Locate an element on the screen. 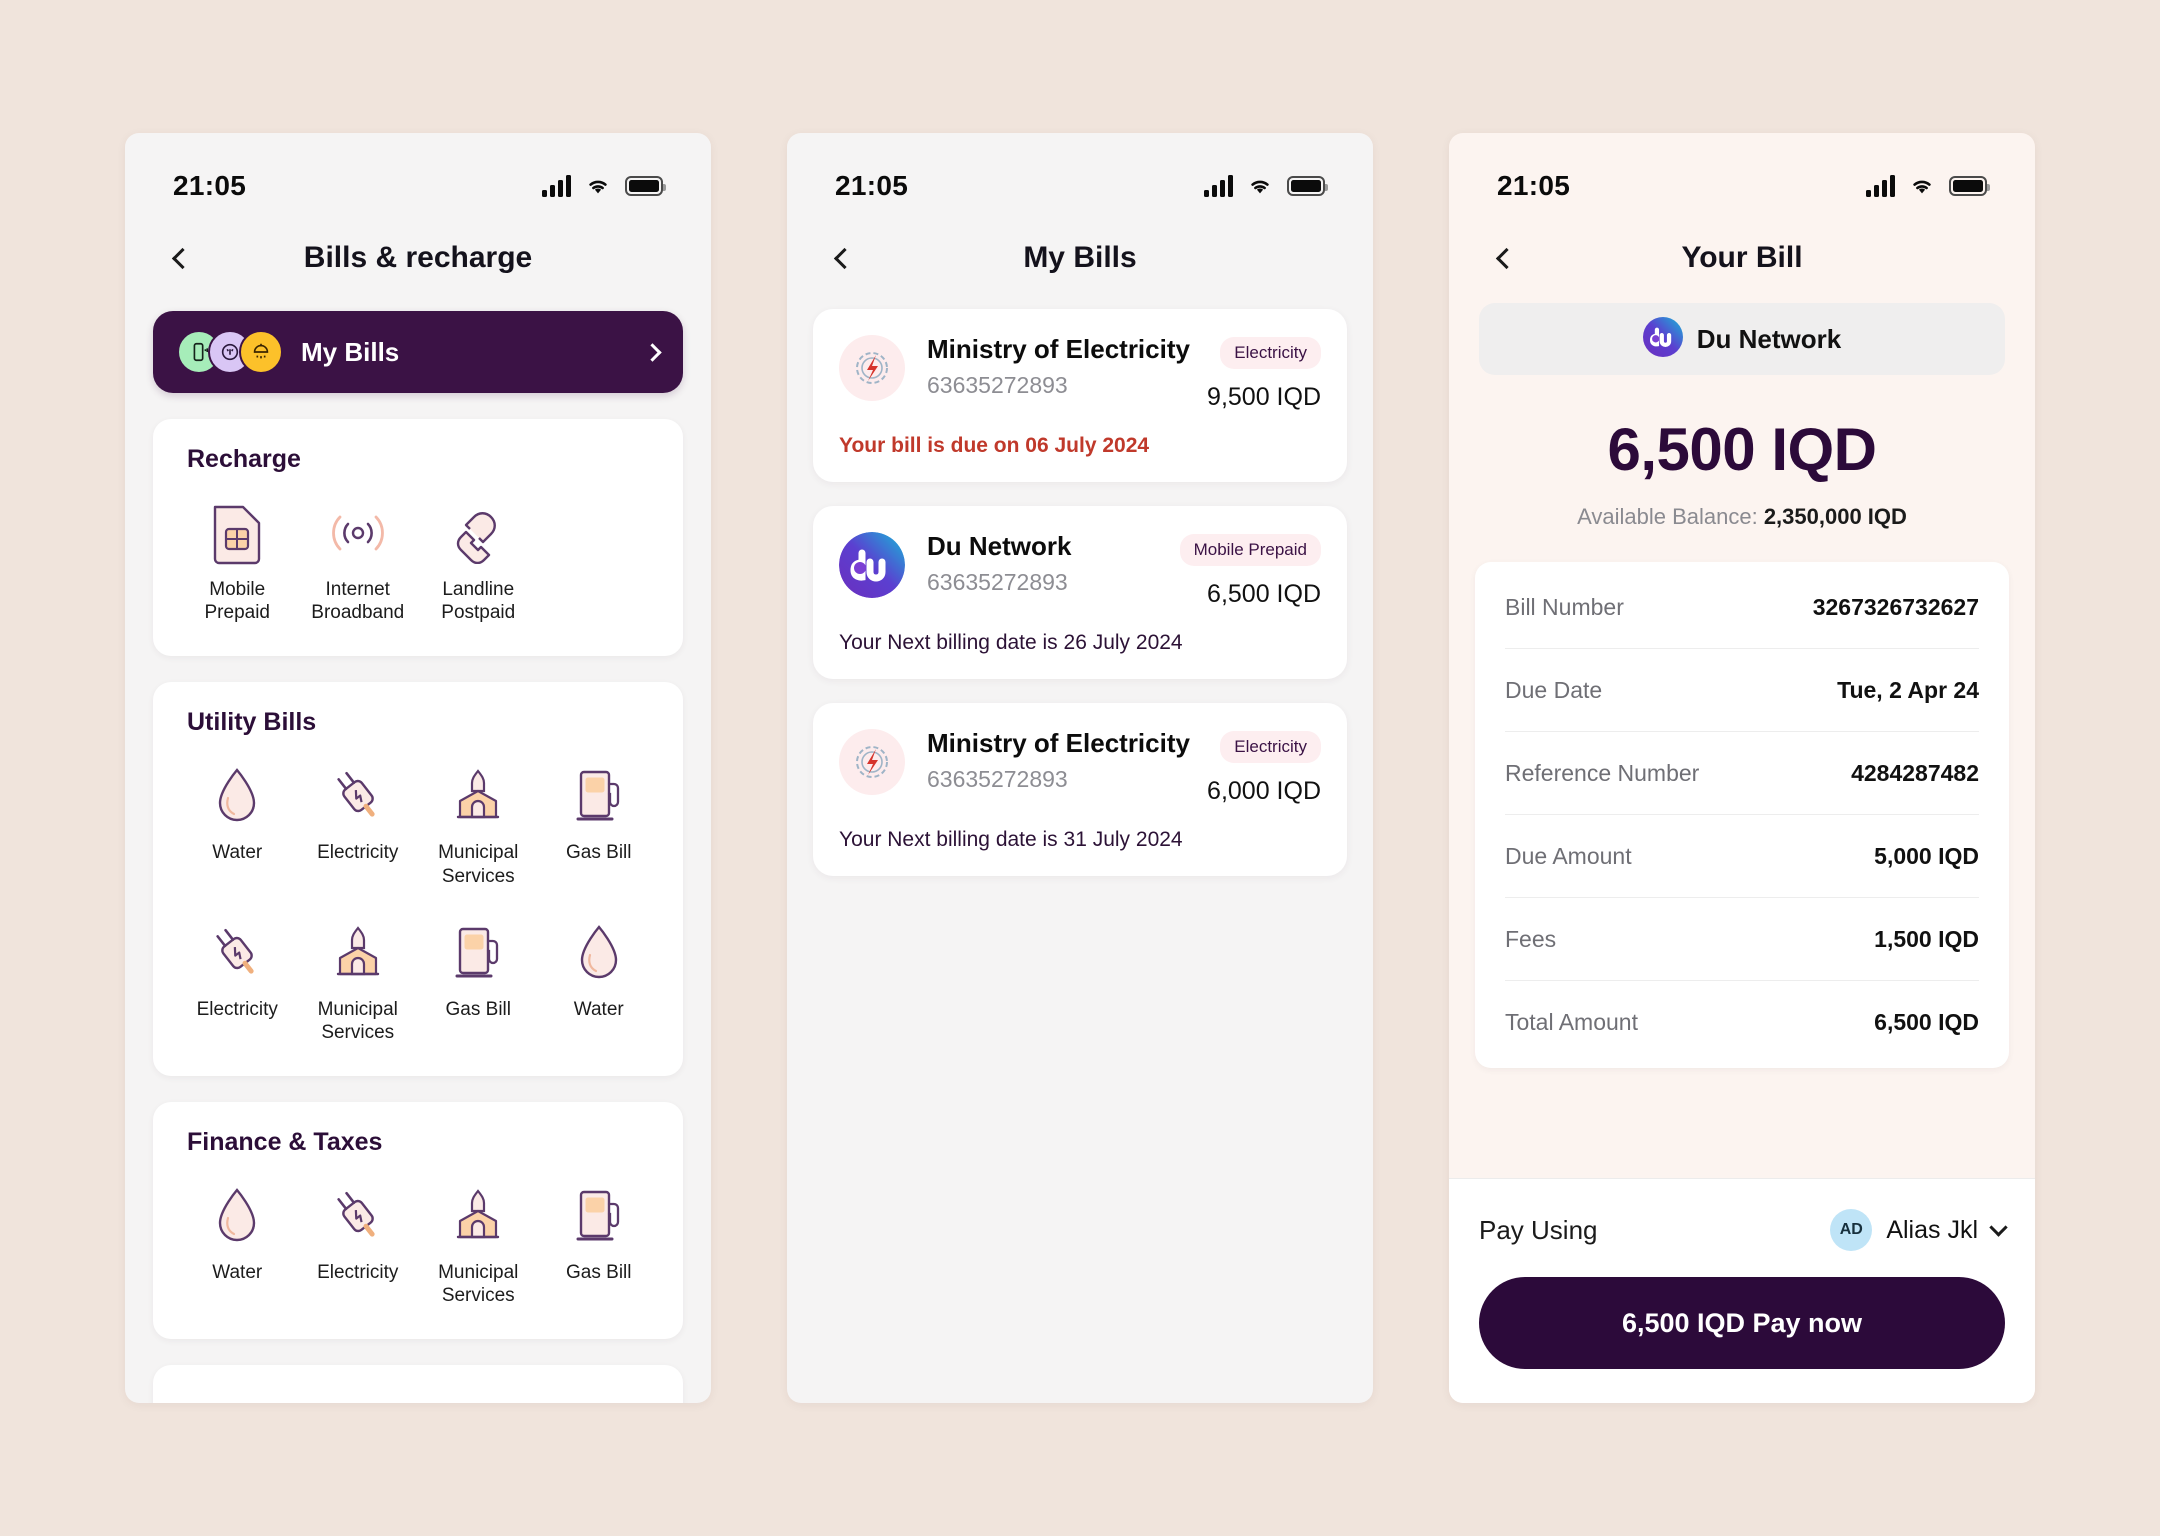 The height and width of the screenshot is (1536, 2160). nav-bar: My Bills is located at coordinates (1080, 258).